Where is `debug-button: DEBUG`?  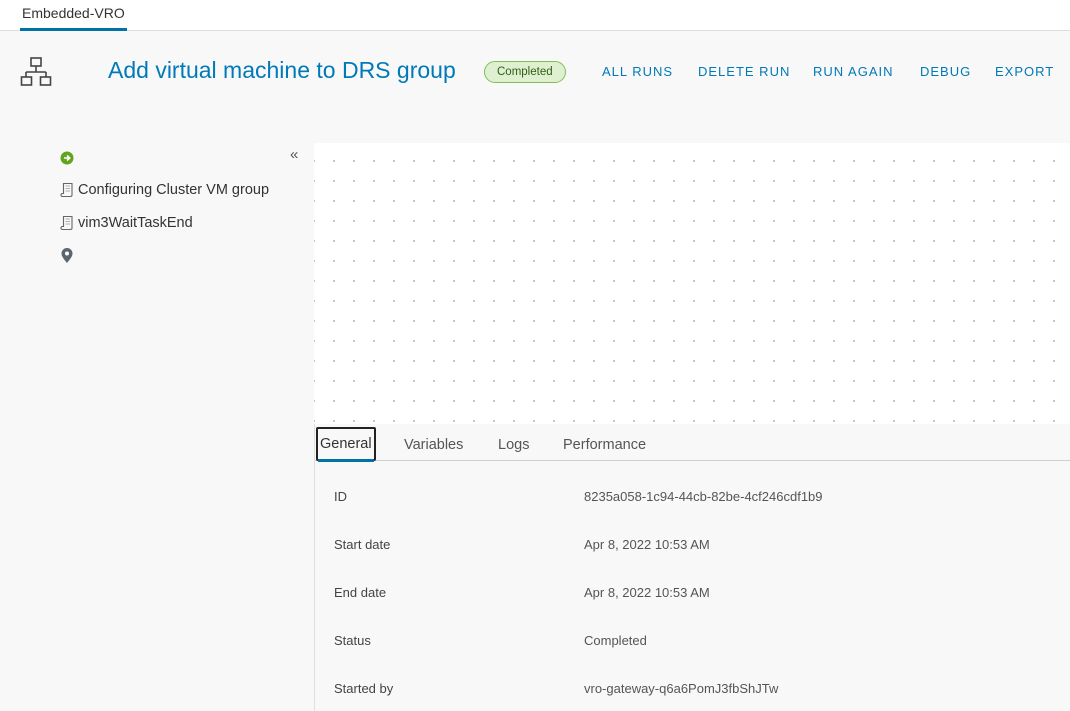
debug-button: DEBUG is located at coordinates (945, 71).